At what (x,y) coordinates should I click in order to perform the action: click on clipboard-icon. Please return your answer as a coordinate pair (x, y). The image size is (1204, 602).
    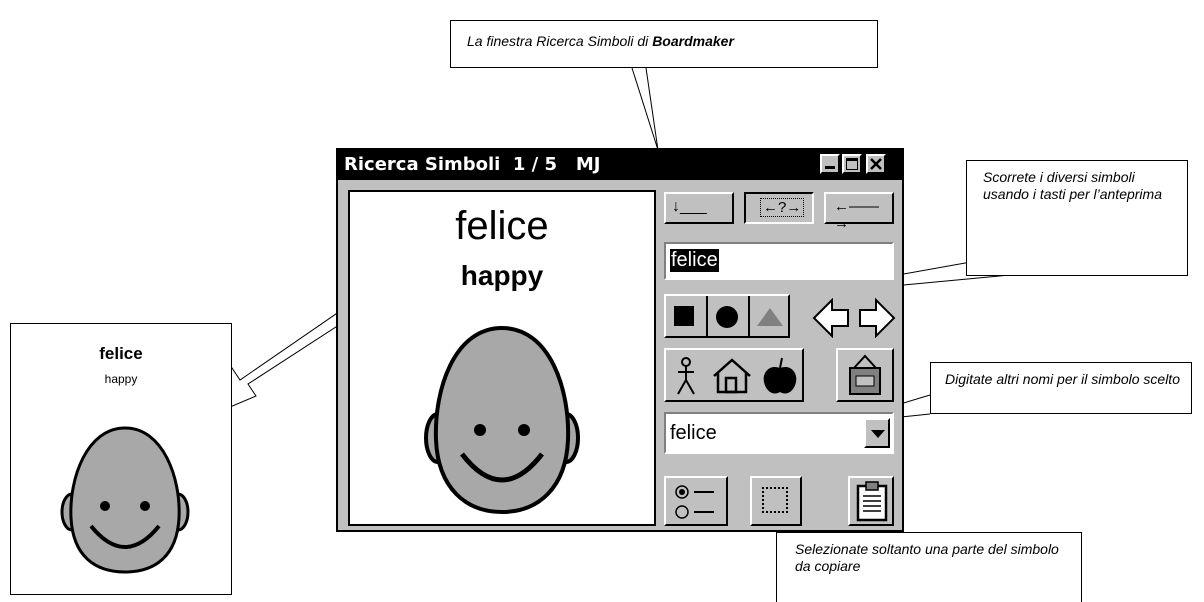
    Looking at the image, I should click on (872, 501).